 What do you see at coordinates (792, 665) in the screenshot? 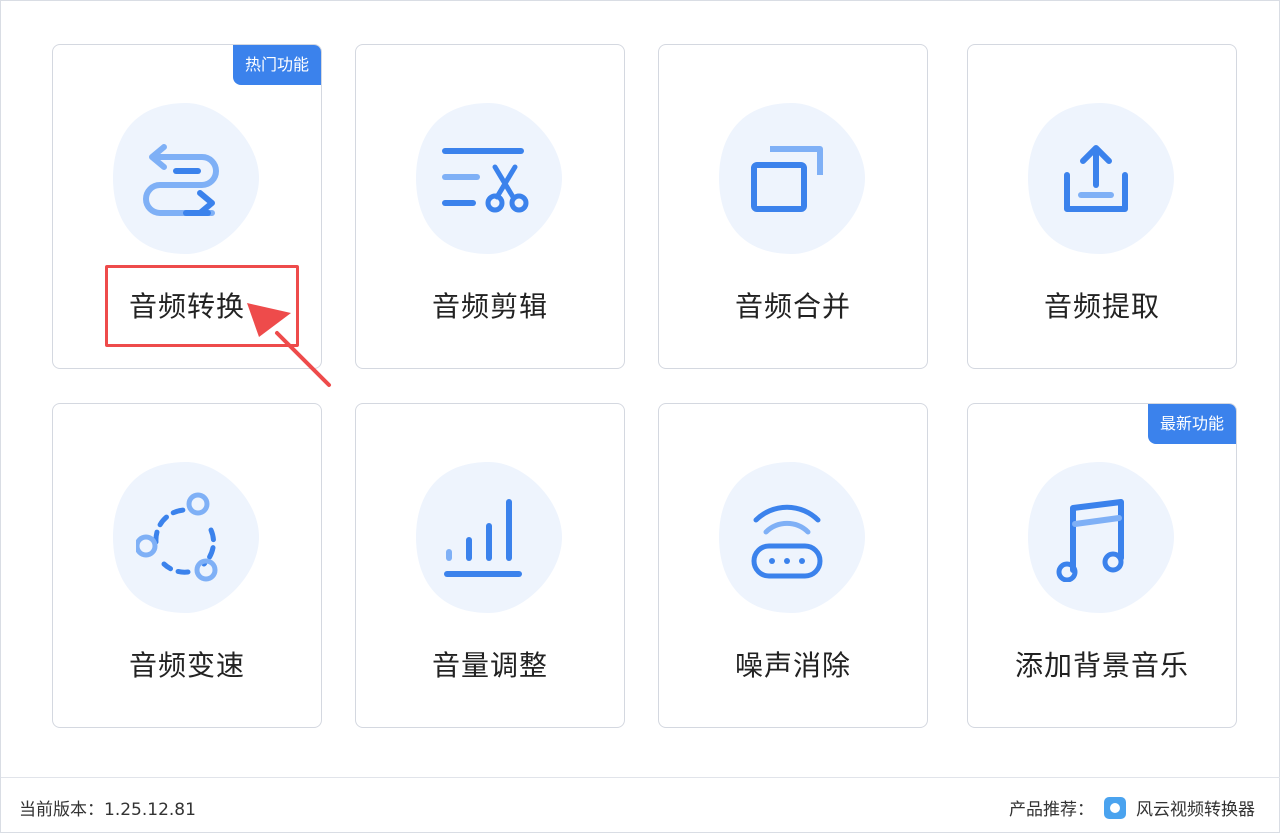
I see `card-label: 噪声消除` at bounding box center [792, 665].